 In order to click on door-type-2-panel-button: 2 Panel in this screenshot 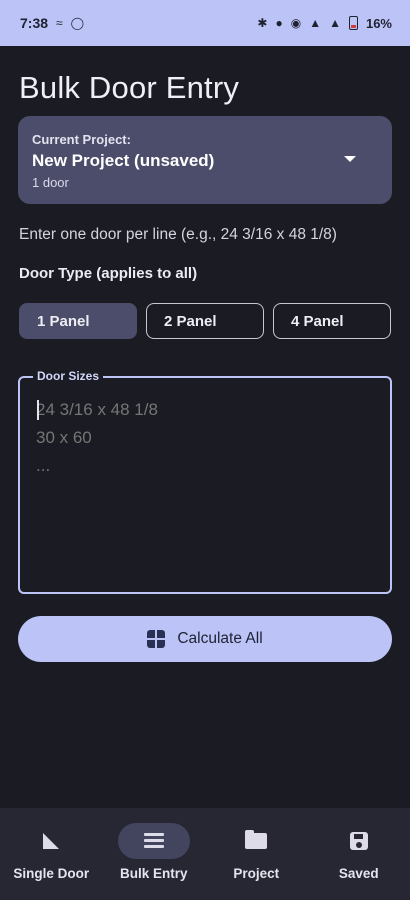, I will do `click(205, 321)`.